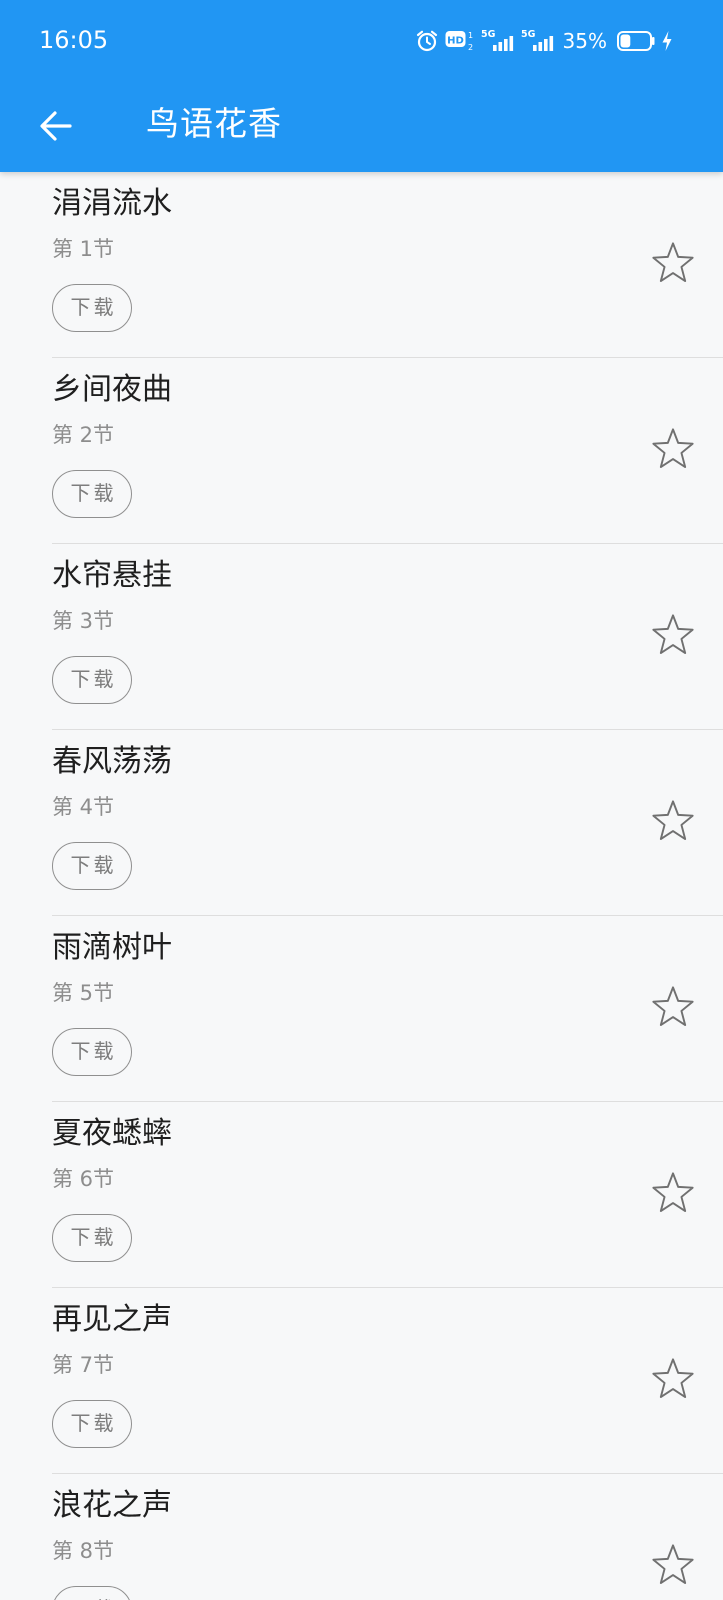  What do you see at coordinates (361, 1381) in the screenshot?
I see `list-item-7: 再见之声 第 7节 下载` at bounding box center [361, 1381].